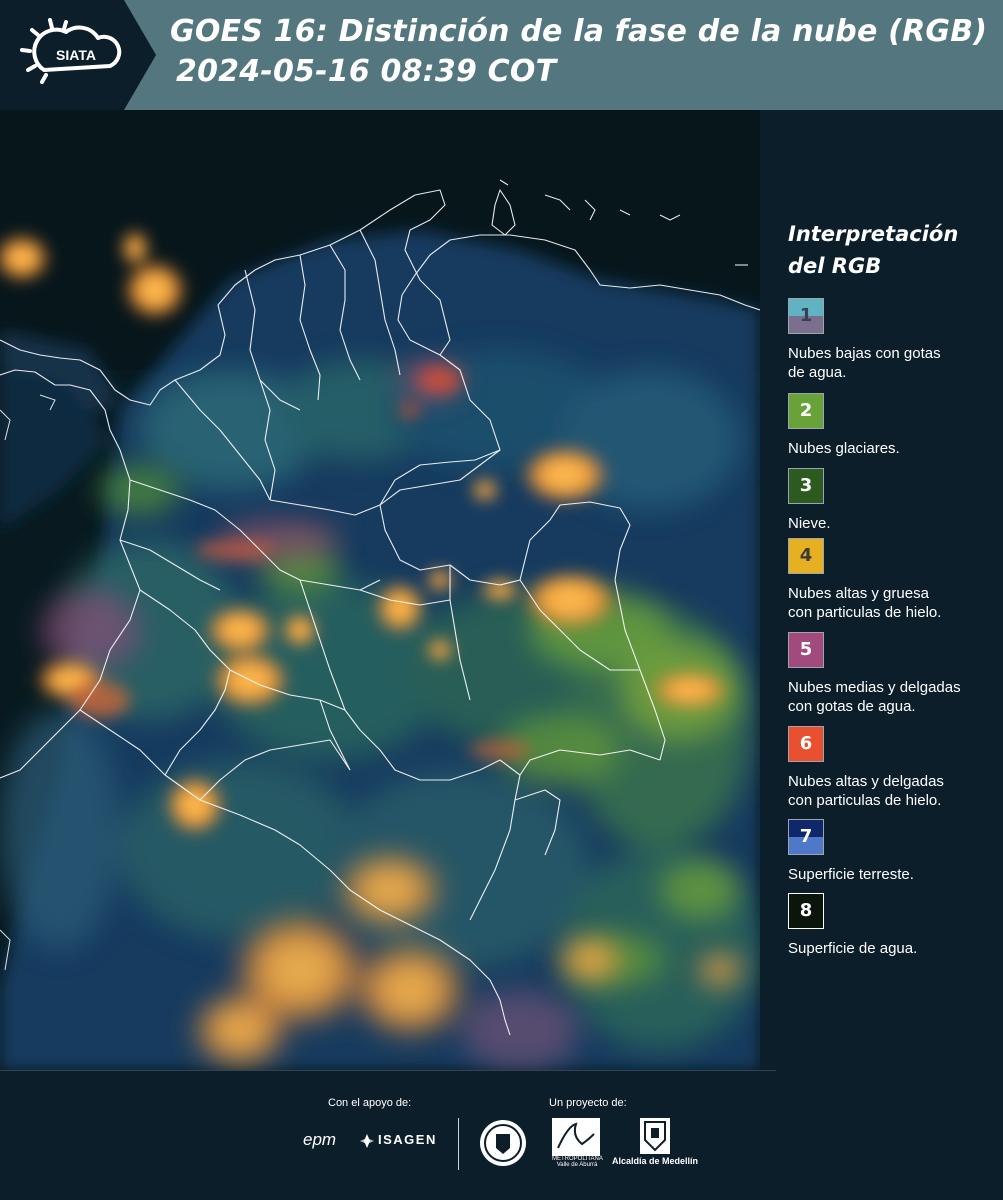 This screenshot has width=1003, height=1200. What do you see at coordinates (893, 363) in the screenshot?
I see `legend-label-1: Nubes bajas con gotas de agua.` at bounding box center [893, 363].